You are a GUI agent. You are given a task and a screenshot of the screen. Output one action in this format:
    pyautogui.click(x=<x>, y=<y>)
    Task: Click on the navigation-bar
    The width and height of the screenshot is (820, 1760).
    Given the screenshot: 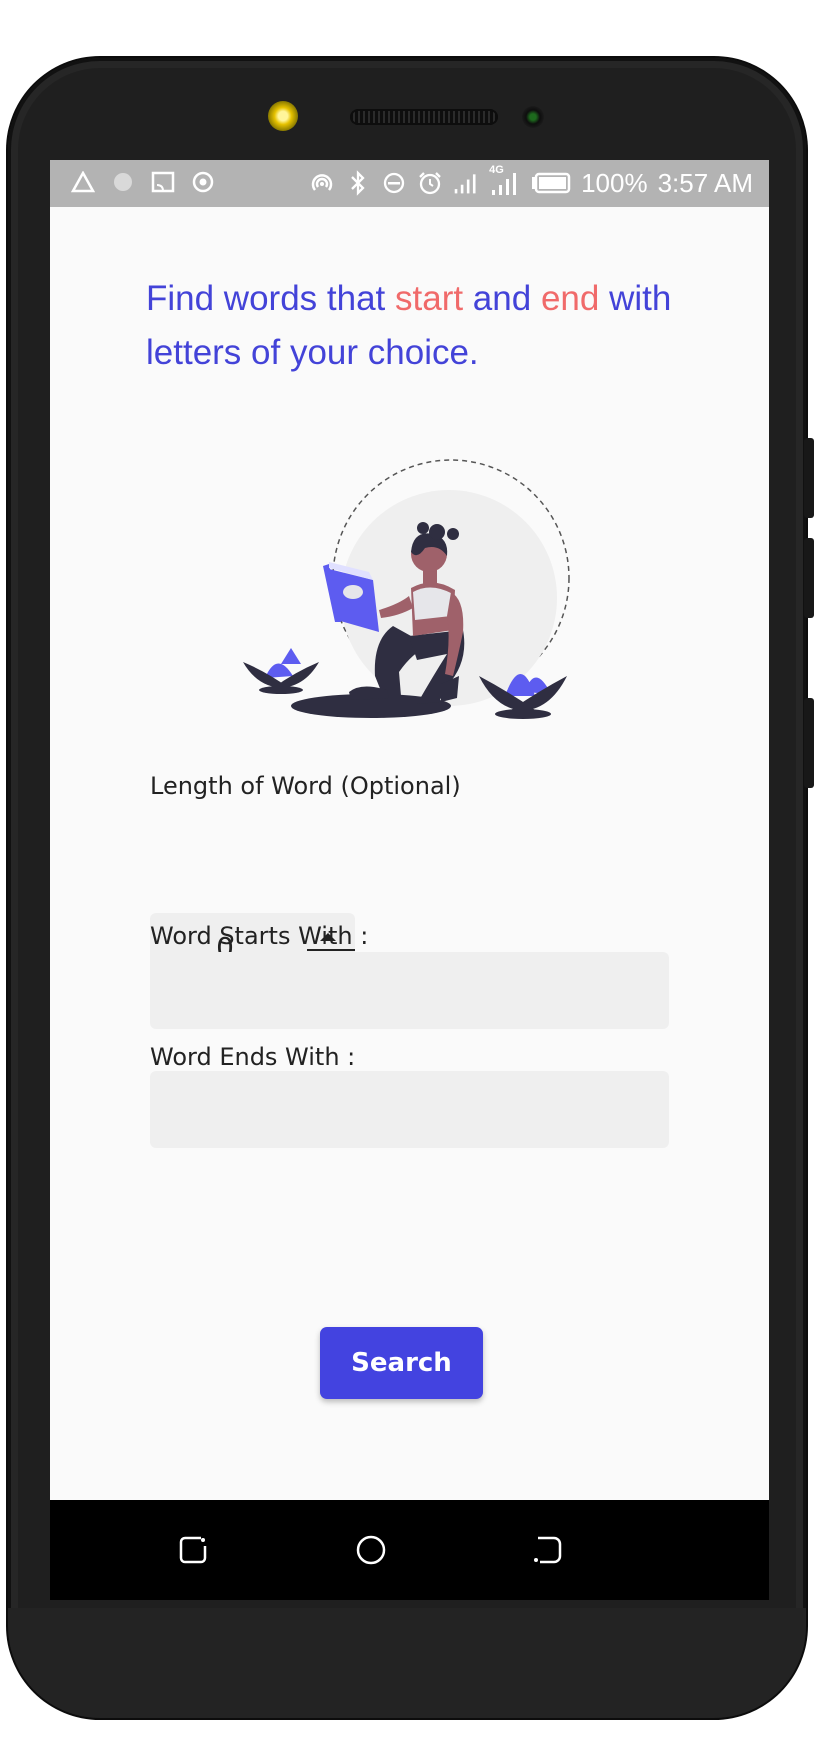 What is the action you would take?
    pyautogui.click(x=409, y=1550)
    